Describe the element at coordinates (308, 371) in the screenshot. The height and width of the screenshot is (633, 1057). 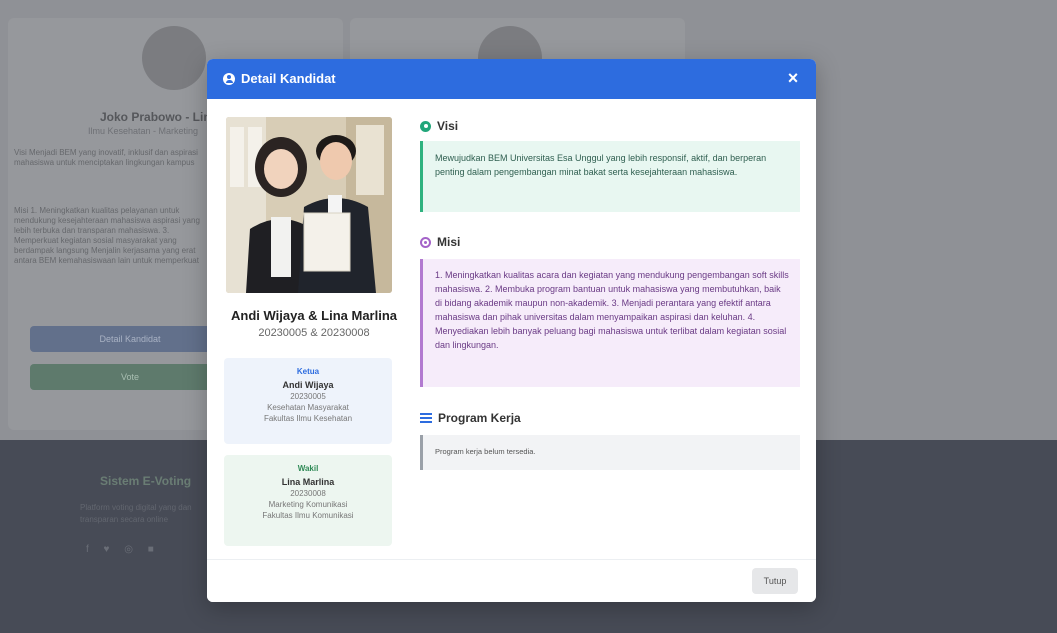
I see `ketua-label: Ketua` at that location.